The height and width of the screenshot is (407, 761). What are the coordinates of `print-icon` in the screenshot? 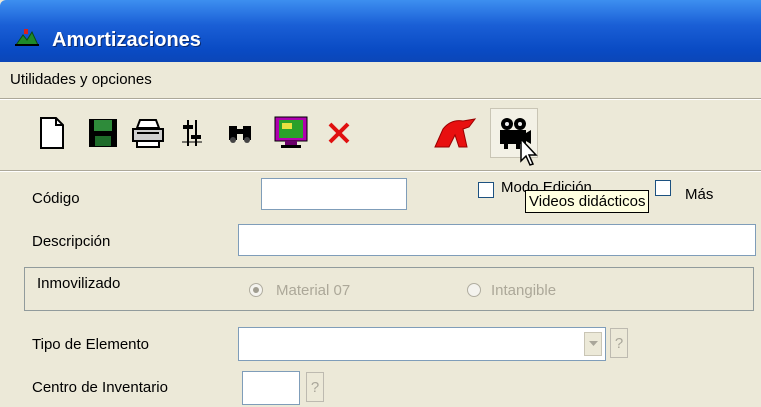 It's located at (148, 133).